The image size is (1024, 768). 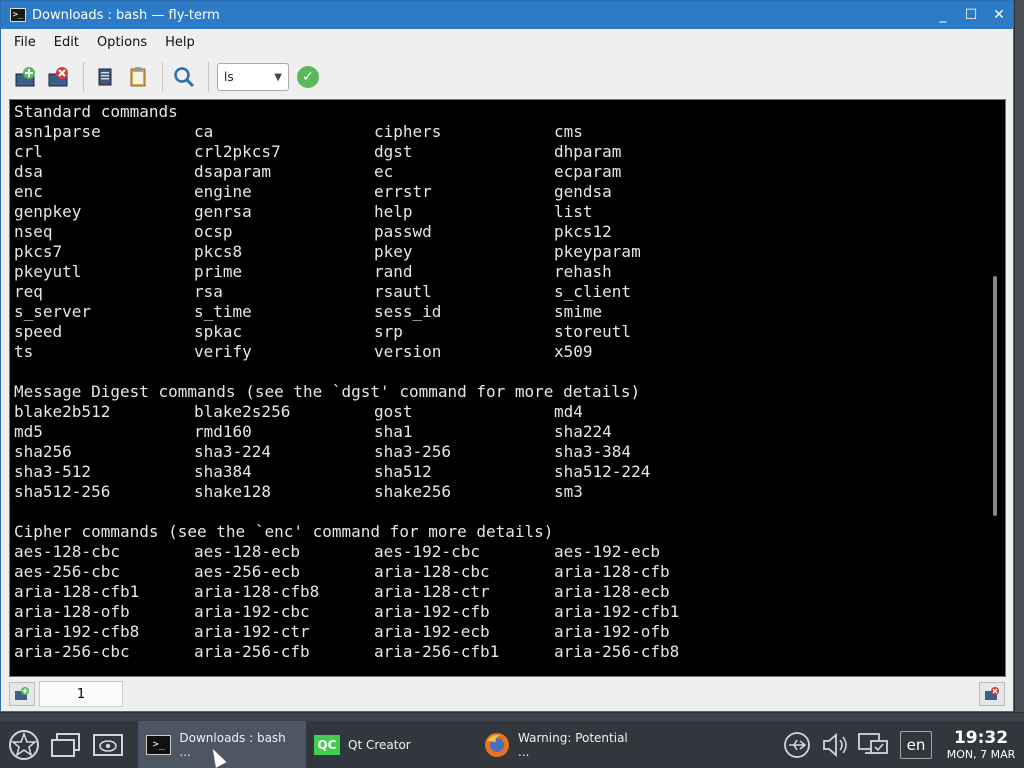 I want to click on command-row: speed spkac srp storeutl, so click(x=374, y=332).